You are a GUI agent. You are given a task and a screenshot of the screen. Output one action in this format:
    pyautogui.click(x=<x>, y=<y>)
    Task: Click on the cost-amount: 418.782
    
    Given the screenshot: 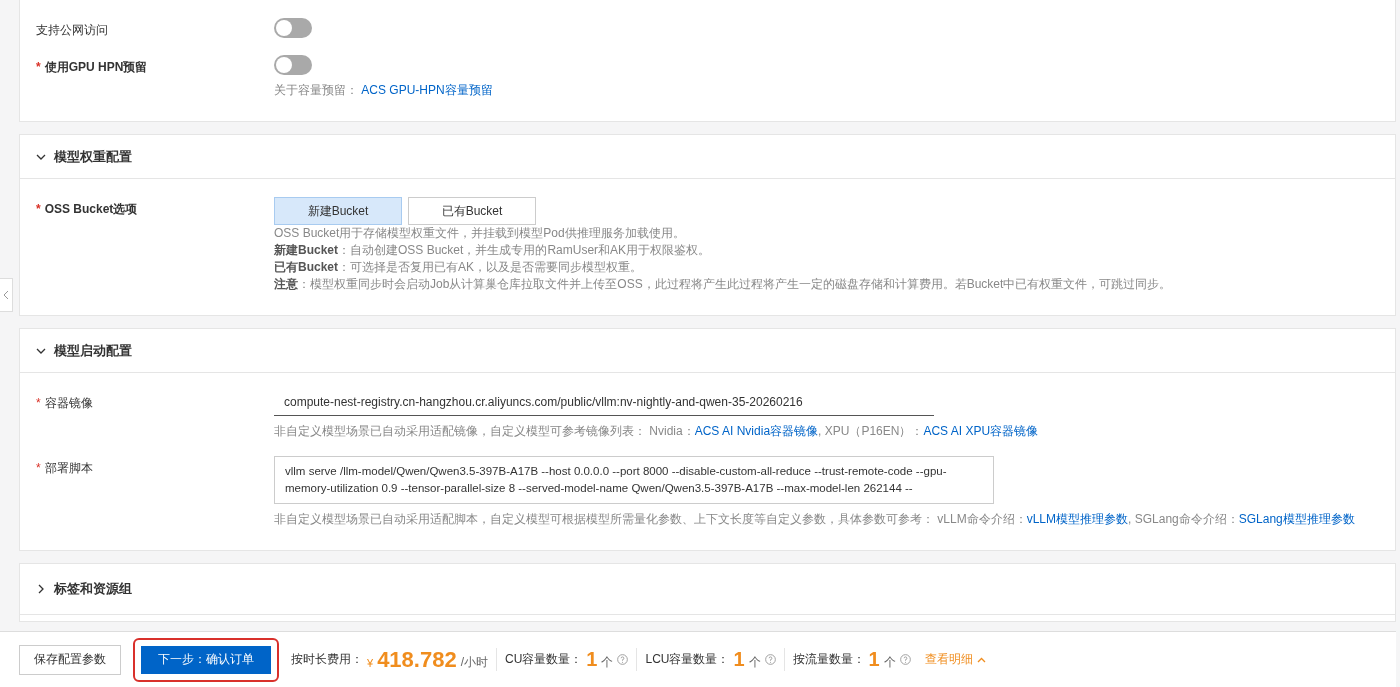 What is the action you would take?
    pyautogui.click(x=417, y=659)
    